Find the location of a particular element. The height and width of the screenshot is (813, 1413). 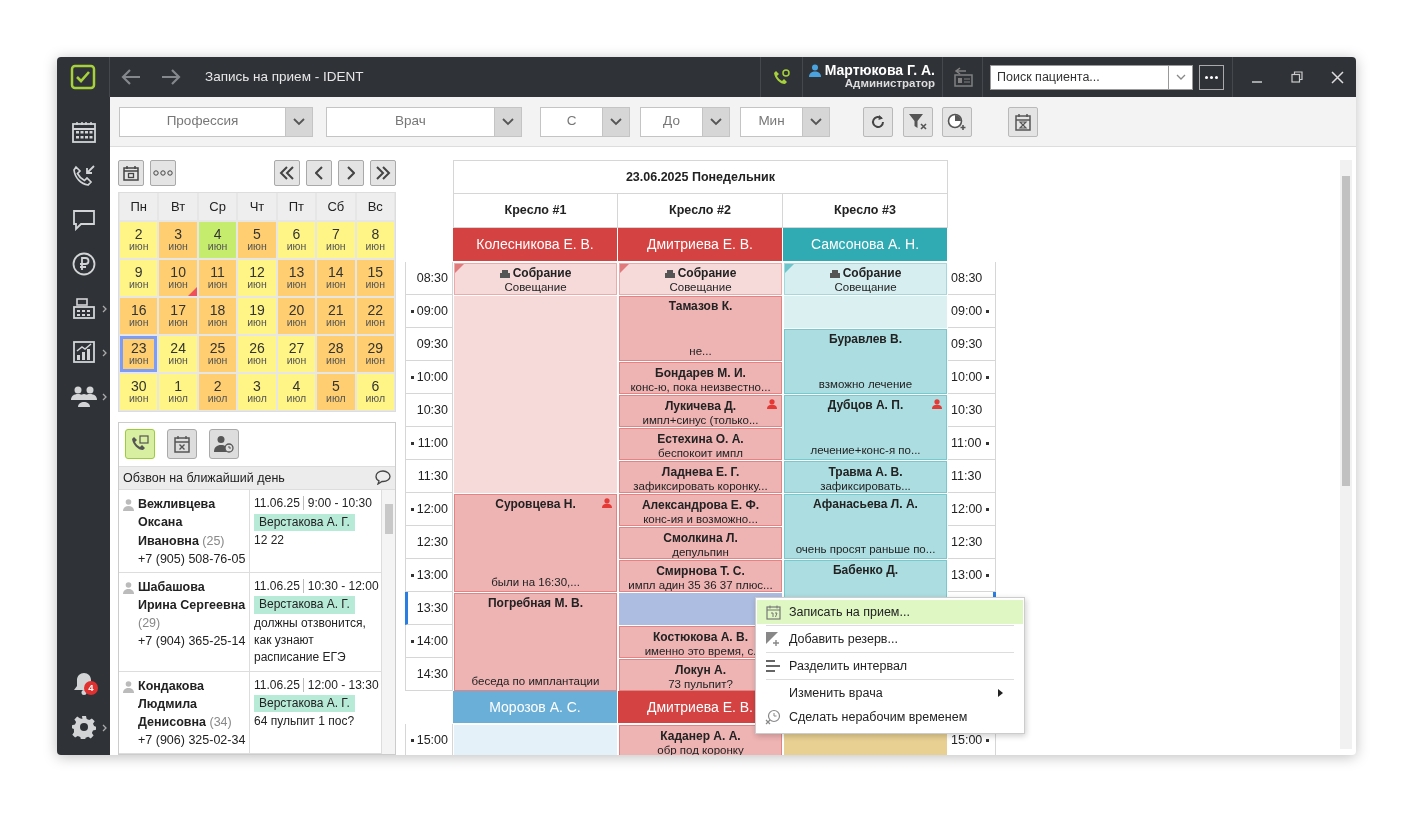

calendar-day: 12 июн is located at coordinates (257, 277).